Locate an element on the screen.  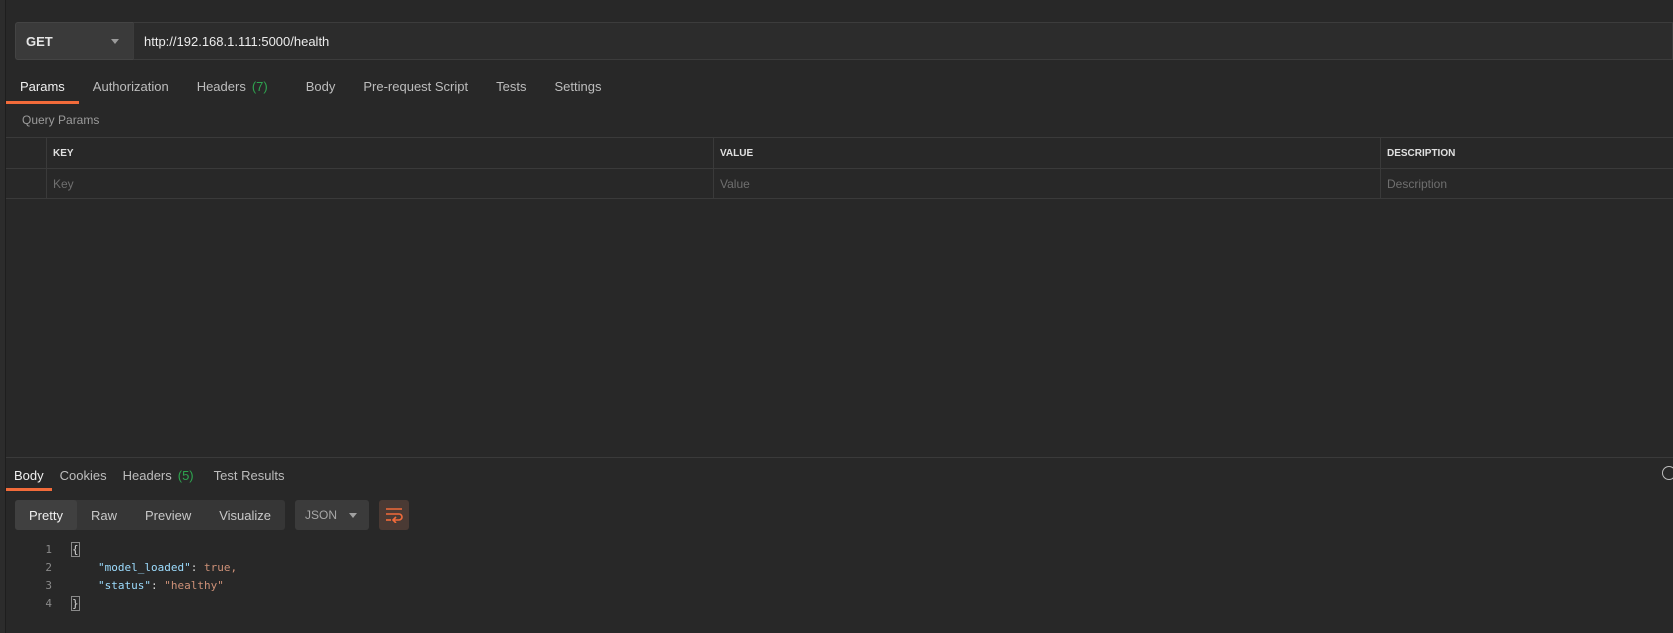
tab-label: Settings is located at coordinates (578, 86).